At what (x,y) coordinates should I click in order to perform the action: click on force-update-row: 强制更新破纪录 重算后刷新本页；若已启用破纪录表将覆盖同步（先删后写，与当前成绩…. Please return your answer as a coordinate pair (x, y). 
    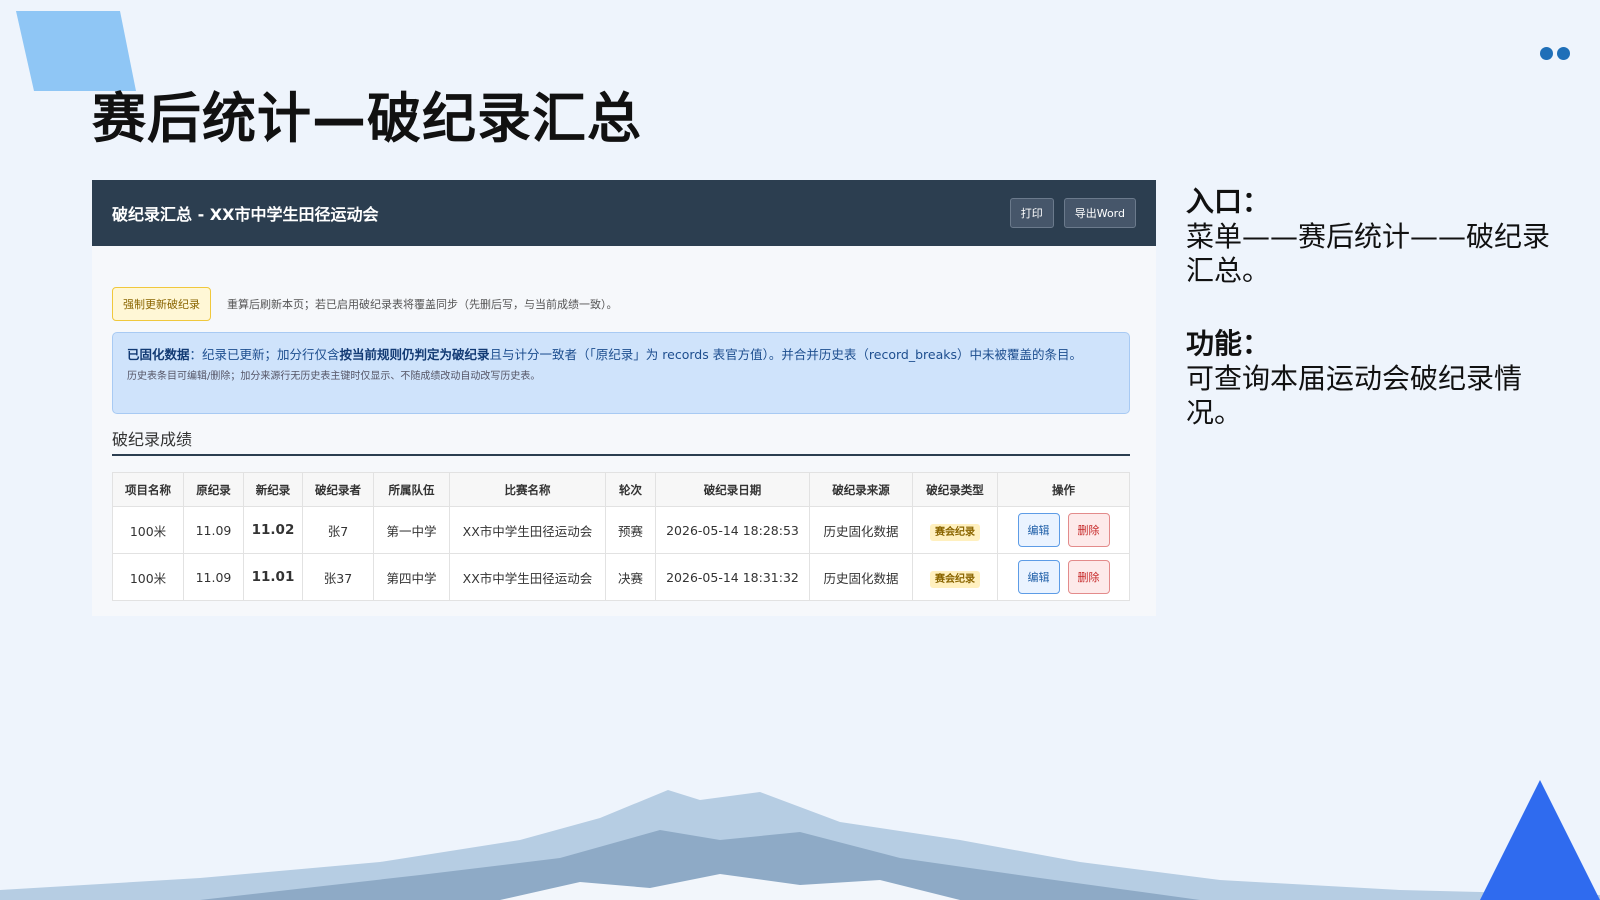
    Looking at the image, I should click on (365, 304).